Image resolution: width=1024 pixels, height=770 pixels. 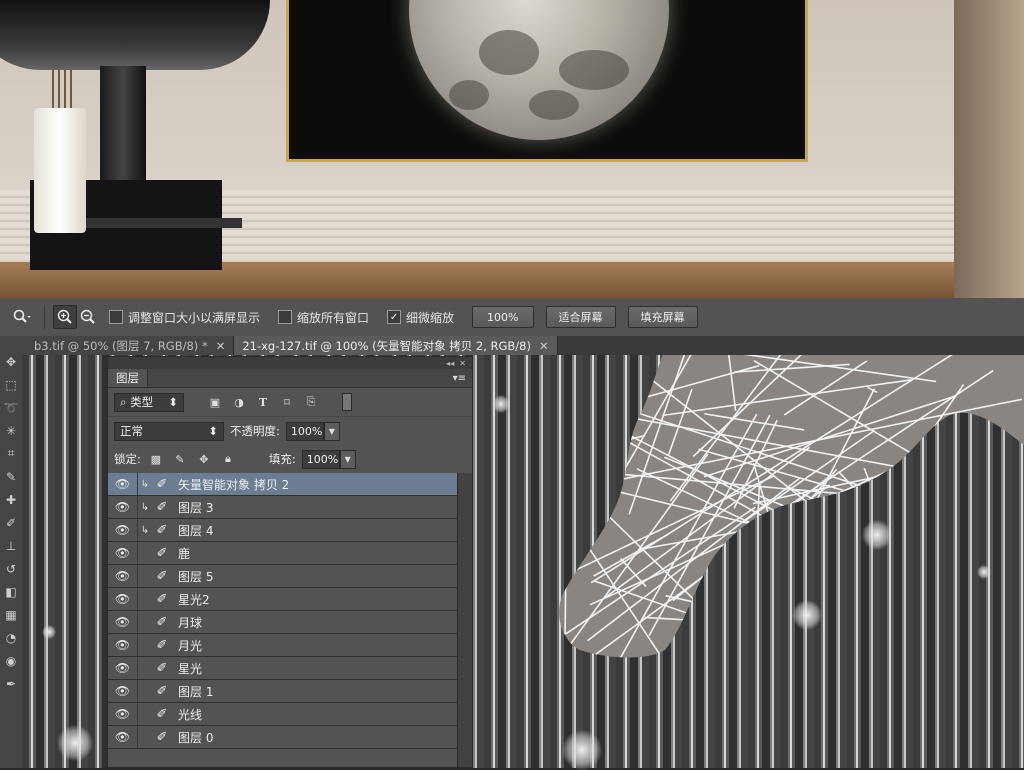 I want to click on layer-row: 👁︎↳✐矢量智能对象 拷贝 2, so click(x=290, y=484).